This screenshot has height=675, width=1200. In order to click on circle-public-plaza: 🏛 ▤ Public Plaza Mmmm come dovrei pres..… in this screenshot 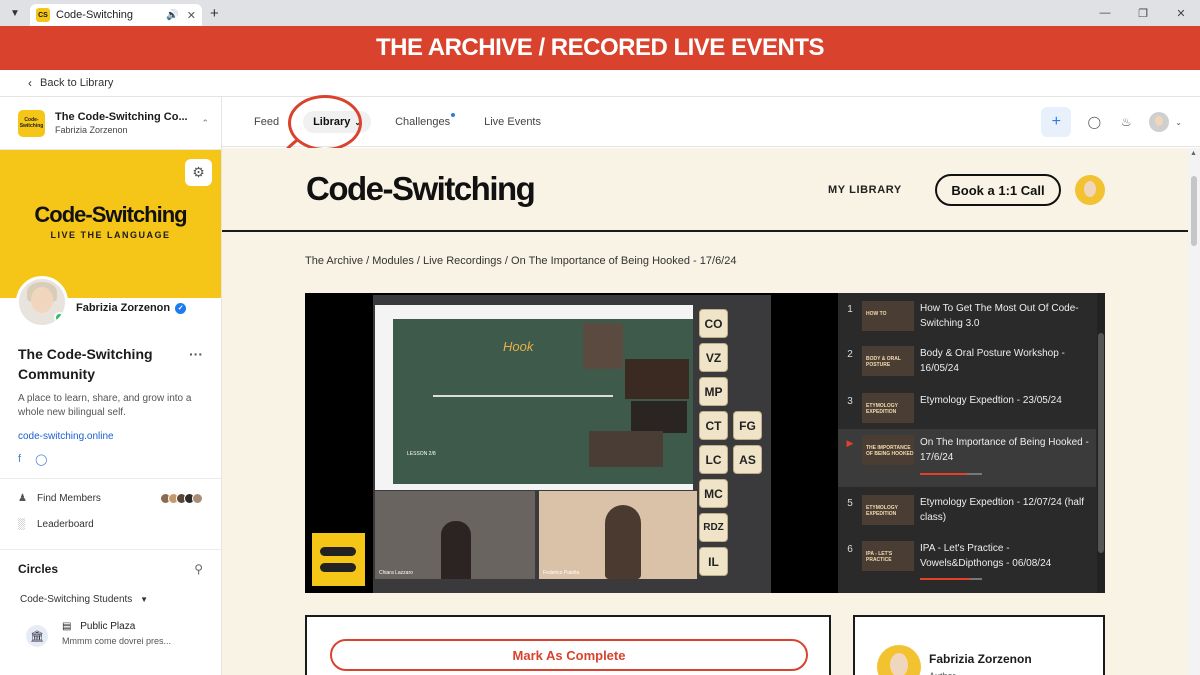, I will do `click(110, 626)`.